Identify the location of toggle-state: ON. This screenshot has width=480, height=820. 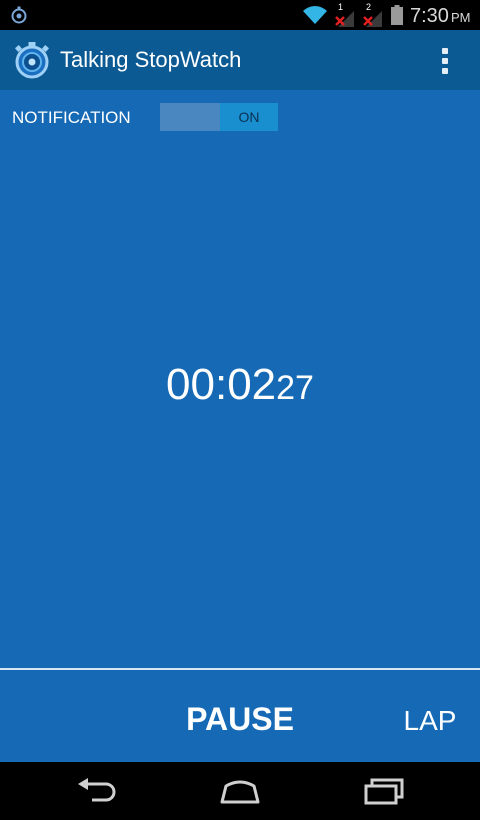
(249, 117).